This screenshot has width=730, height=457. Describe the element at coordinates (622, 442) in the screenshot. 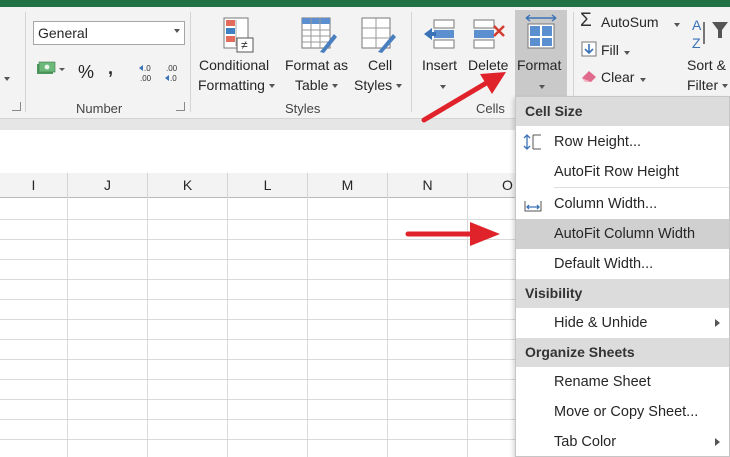

I see `menu-item-tab-color: Tab Color` at that location.